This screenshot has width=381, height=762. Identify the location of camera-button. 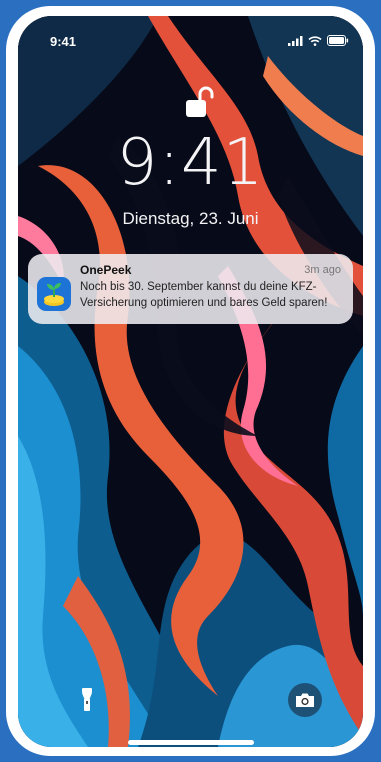
(305, 700).